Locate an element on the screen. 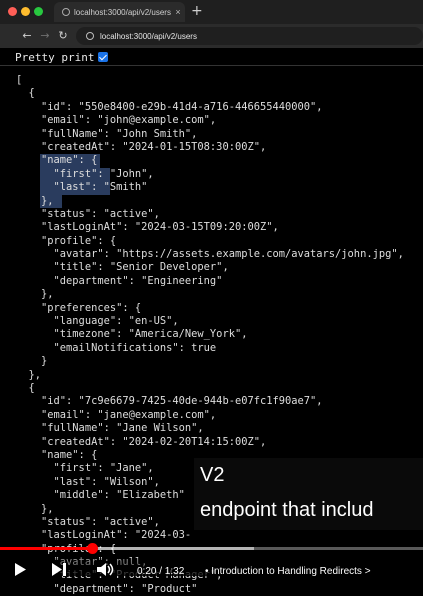 The height and width of the screenshot is (596, 423). tab-title: localhost:3000/api/v2/users is located at coordinates (122, 12).